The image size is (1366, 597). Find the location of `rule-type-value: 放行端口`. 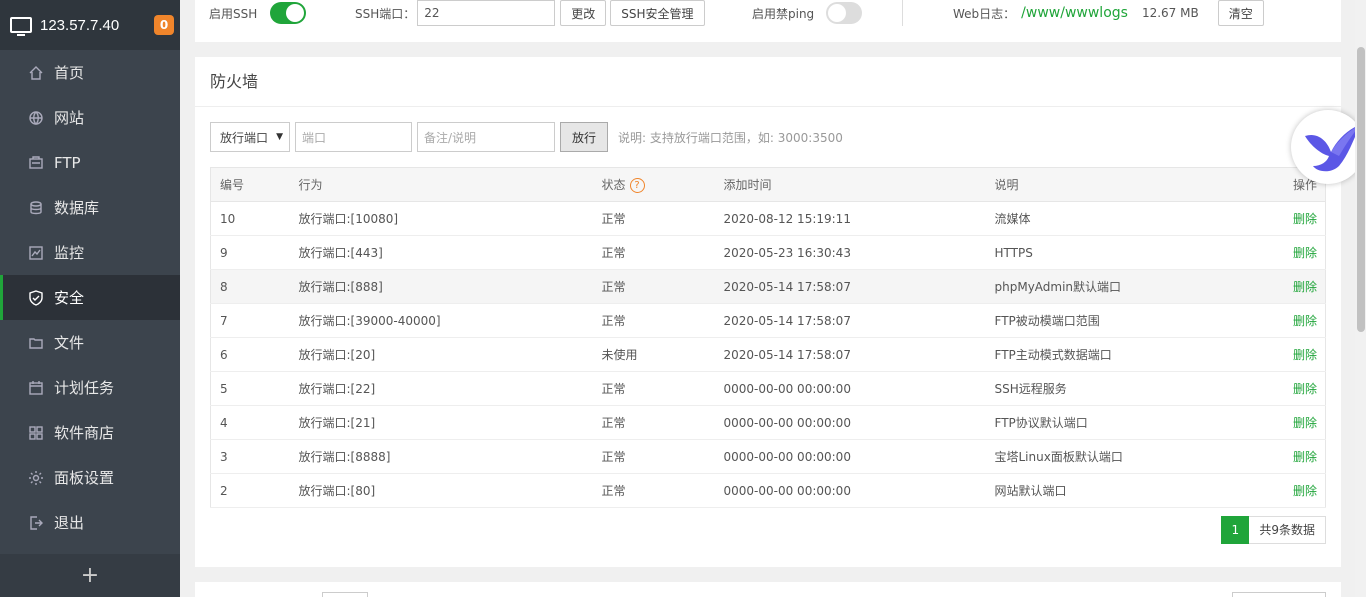

rule-type-value: 放行端口 is located at coordinates (244, 137).